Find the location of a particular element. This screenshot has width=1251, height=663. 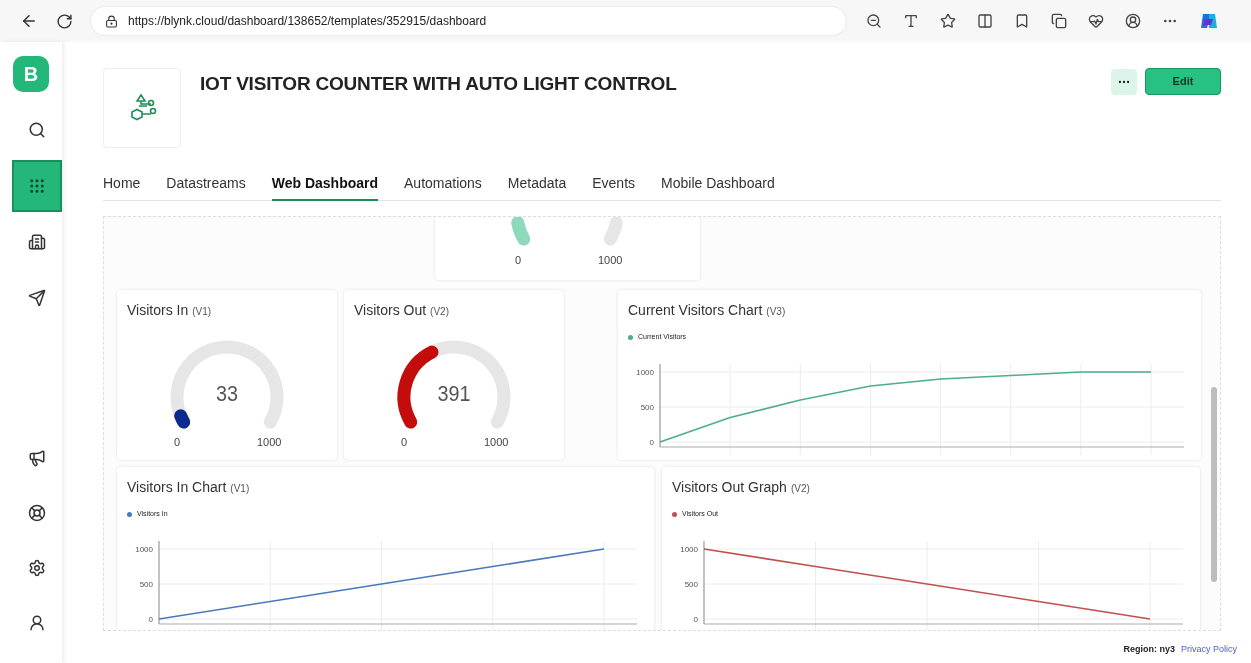

widget-title: Visitors In Chart is located at coordinates (177, 487).